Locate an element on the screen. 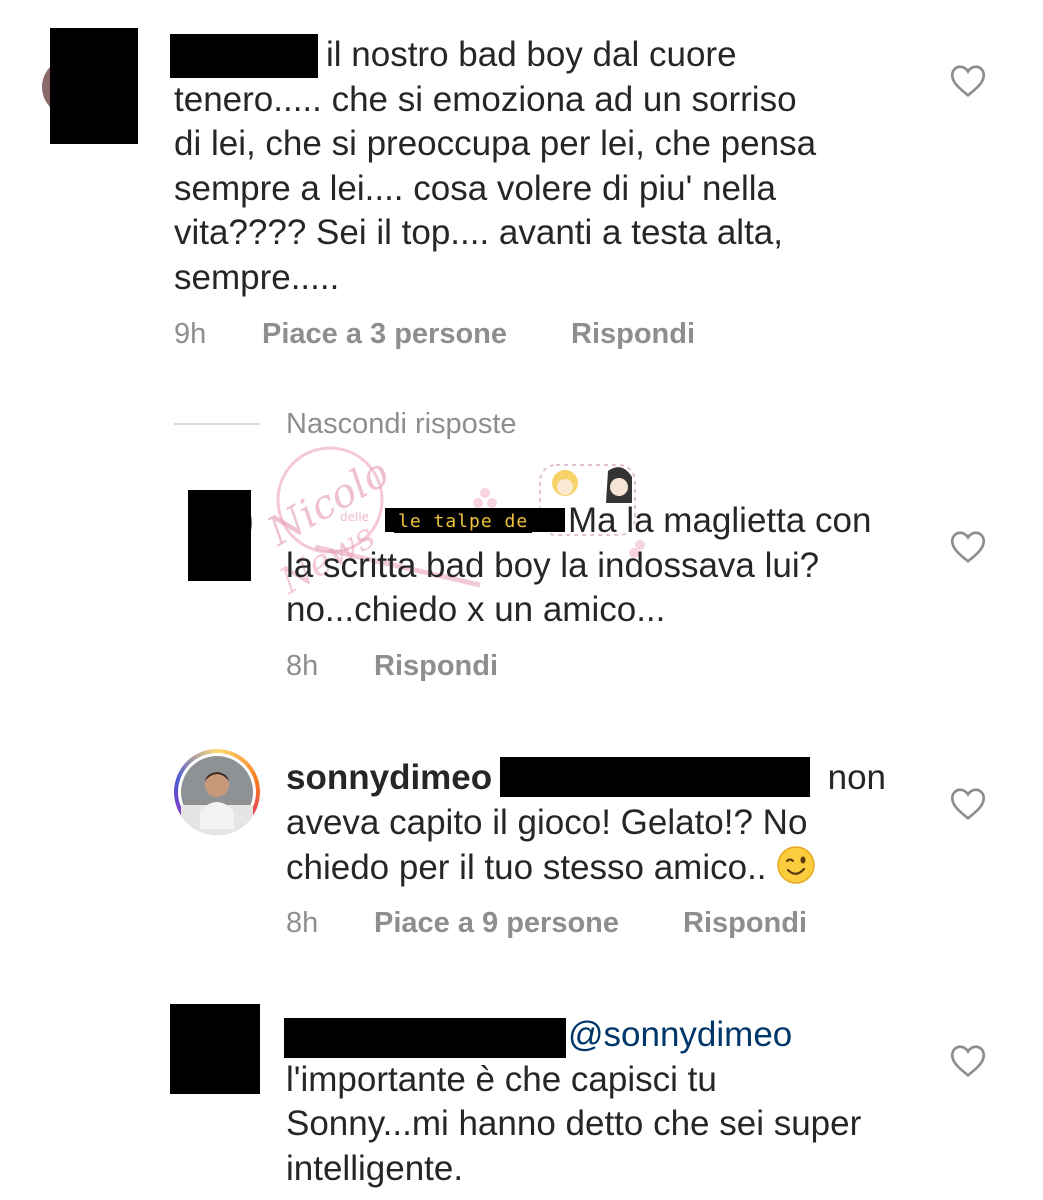 This screenshot has width=1043, height=1200. reply-2-reply-button: Rispondi is located at coordinates (745, 923).